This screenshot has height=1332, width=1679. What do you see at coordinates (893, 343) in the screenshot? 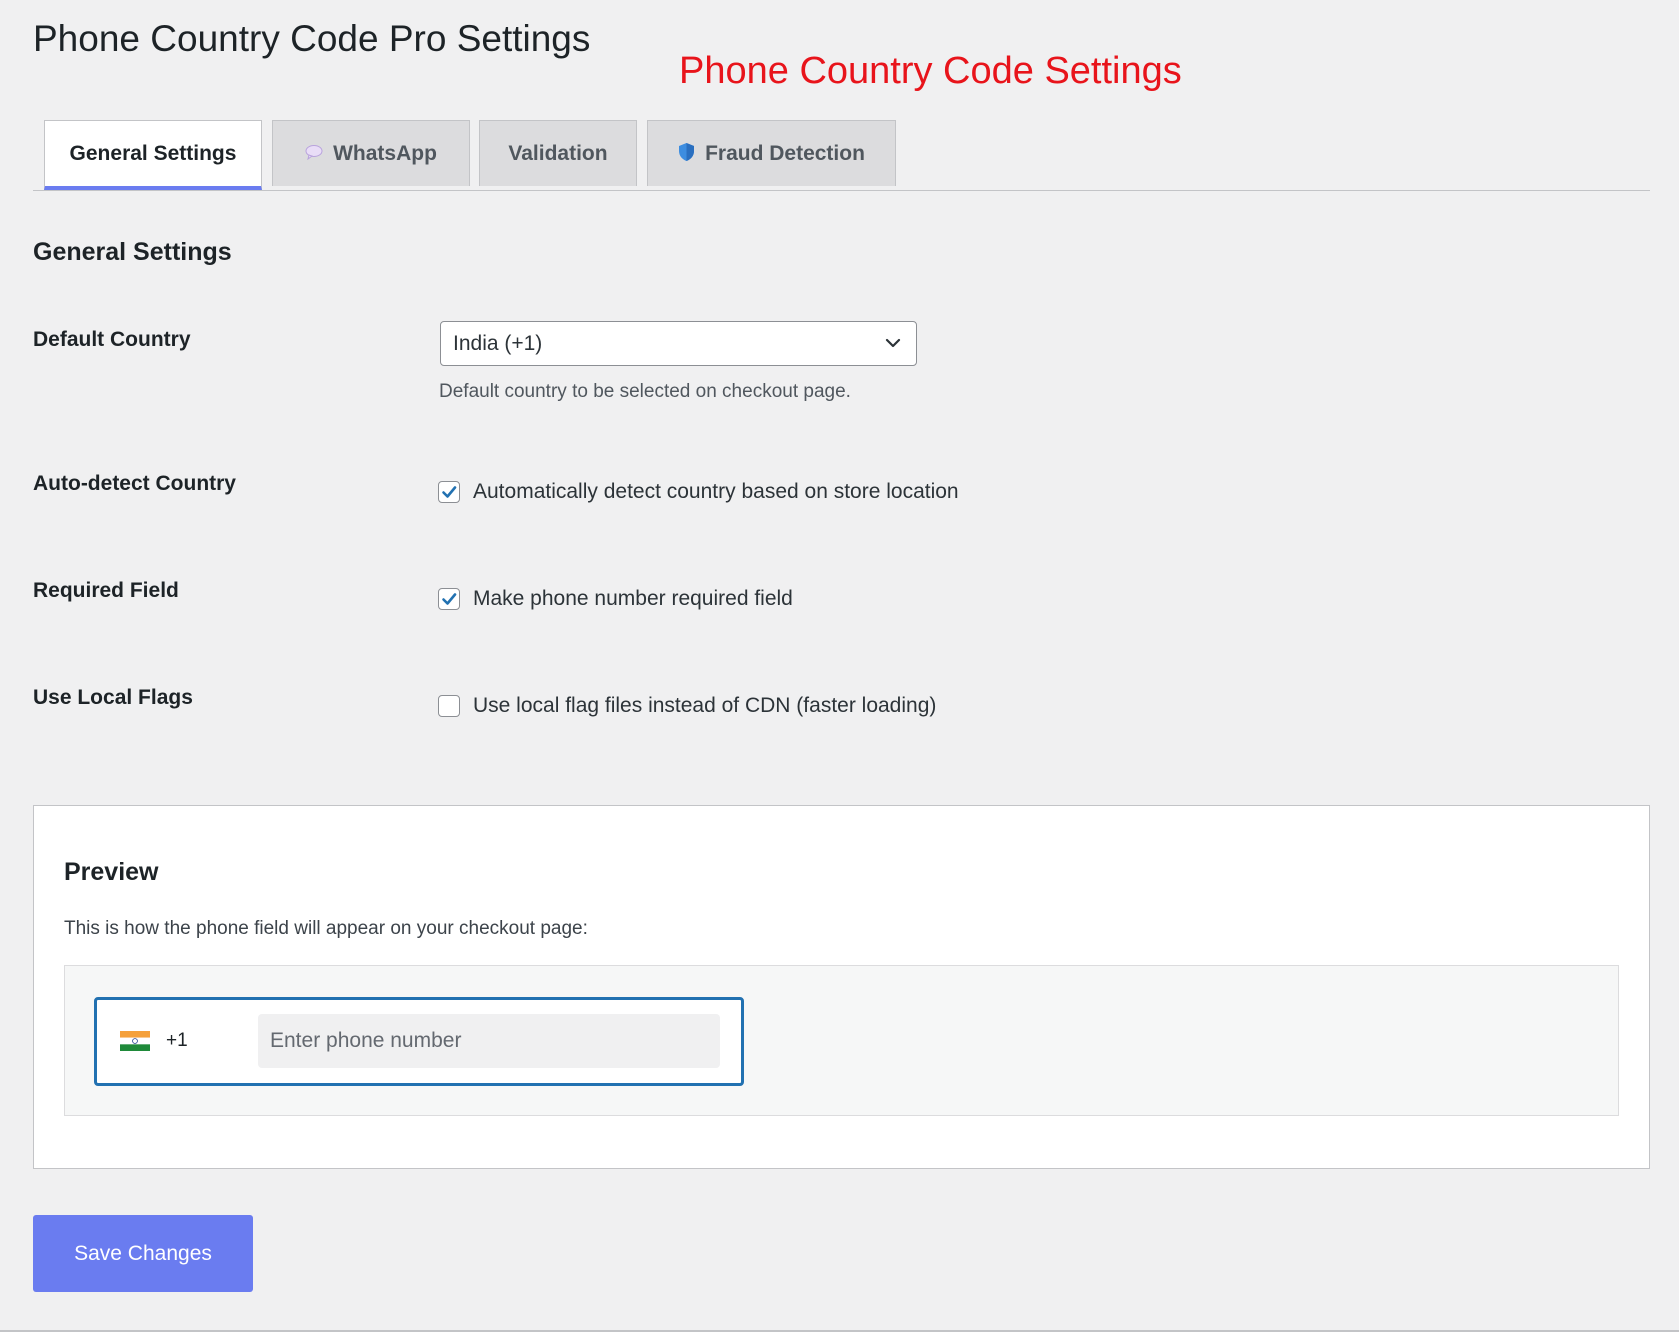
I see `chevron-down-icon` at bounding box center [893, 343].